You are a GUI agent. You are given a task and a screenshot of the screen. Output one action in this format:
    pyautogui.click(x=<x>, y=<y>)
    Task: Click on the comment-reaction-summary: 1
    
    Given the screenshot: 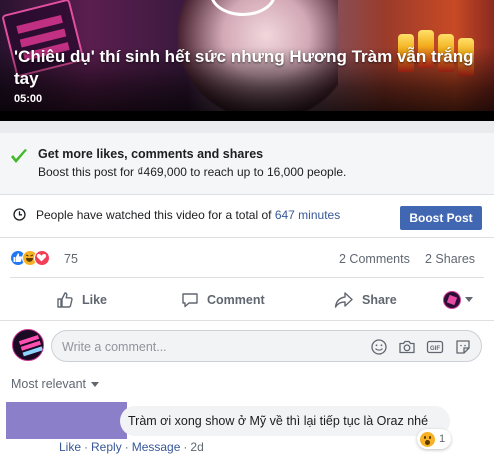 What is the action you would take?
    pyautogui.click(x=434, y=439)
    